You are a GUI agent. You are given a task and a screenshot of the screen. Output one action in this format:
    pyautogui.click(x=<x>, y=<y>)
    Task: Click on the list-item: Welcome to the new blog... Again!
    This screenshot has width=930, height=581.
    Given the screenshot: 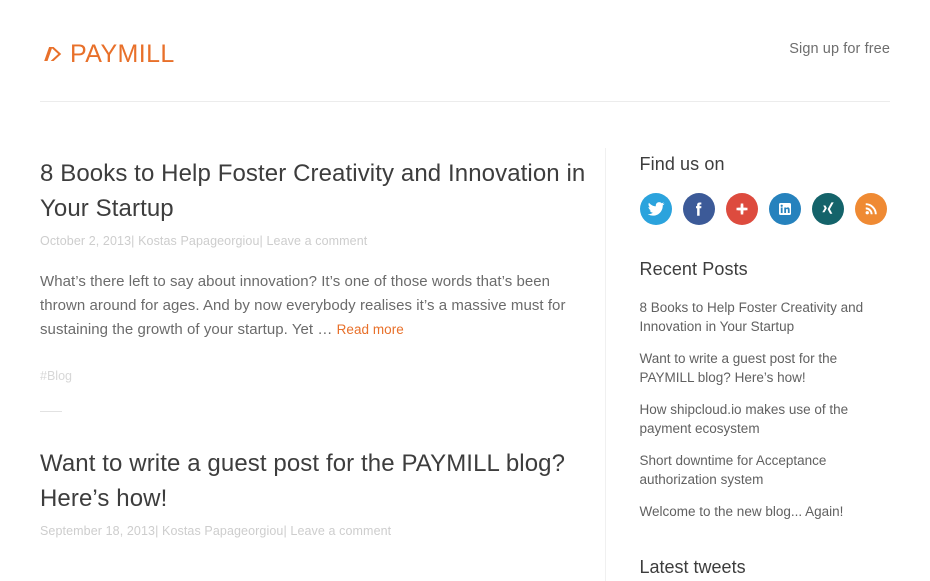 What is the action you would take?
    pyautogui.click(x=765, y=511)
    